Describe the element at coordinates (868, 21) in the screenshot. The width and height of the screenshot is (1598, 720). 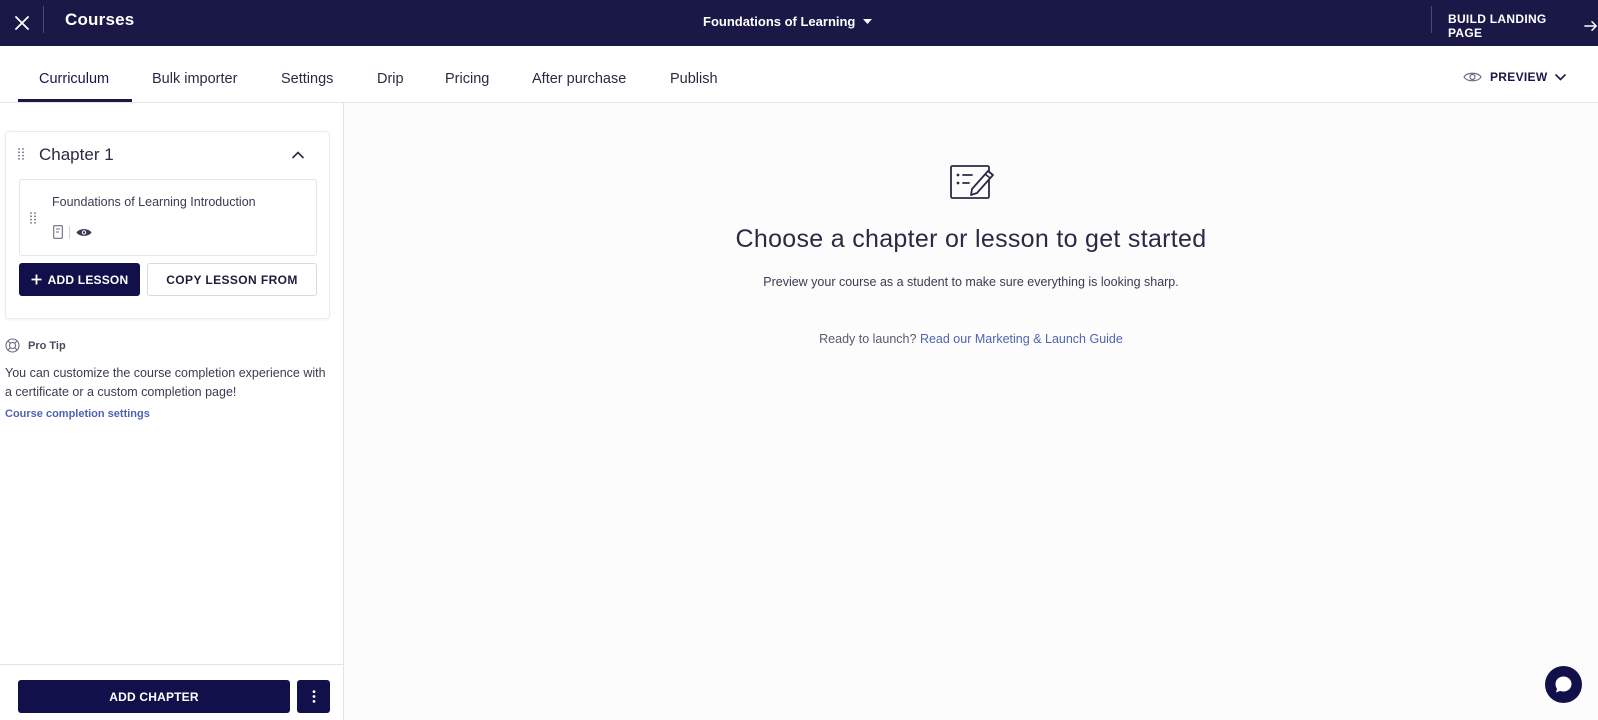
I see `caret-down-icon` at that location.